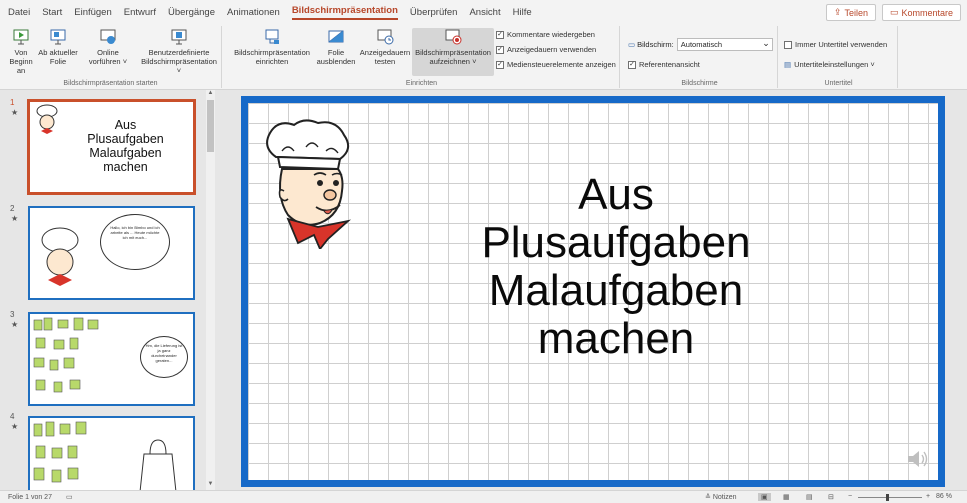 The height and width of the screenshot is (503, 967). I want to click on tab-ueberpruefen: Überprüfen, so click(434, 12).